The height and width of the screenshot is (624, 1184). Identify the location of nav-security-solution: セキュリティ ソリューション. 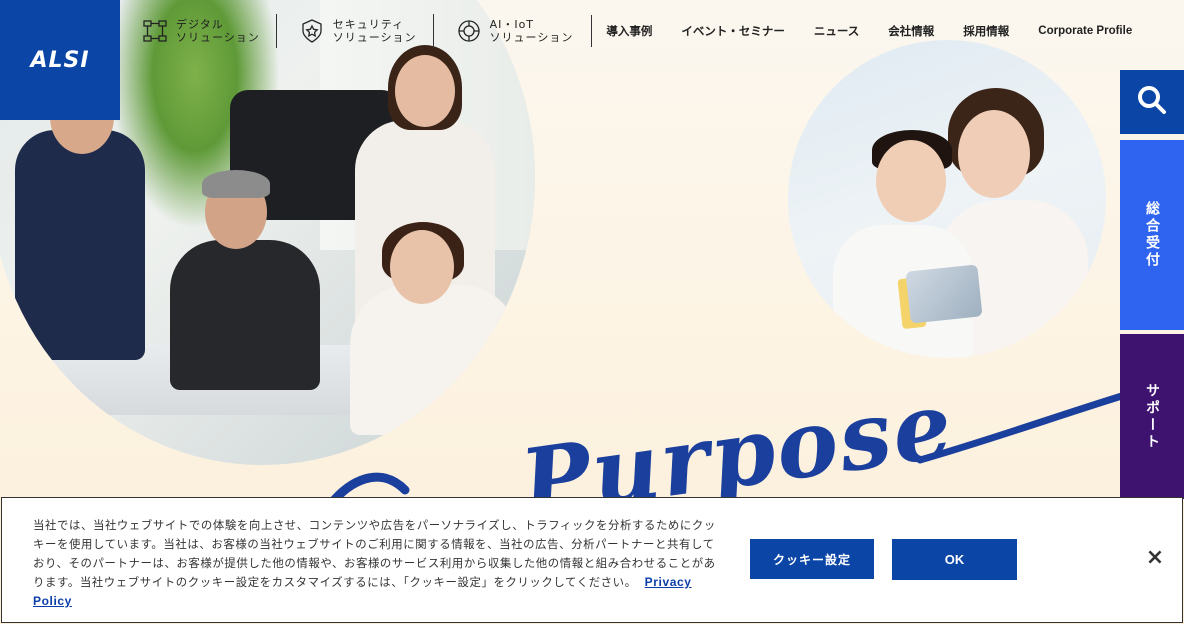
(354, 31).